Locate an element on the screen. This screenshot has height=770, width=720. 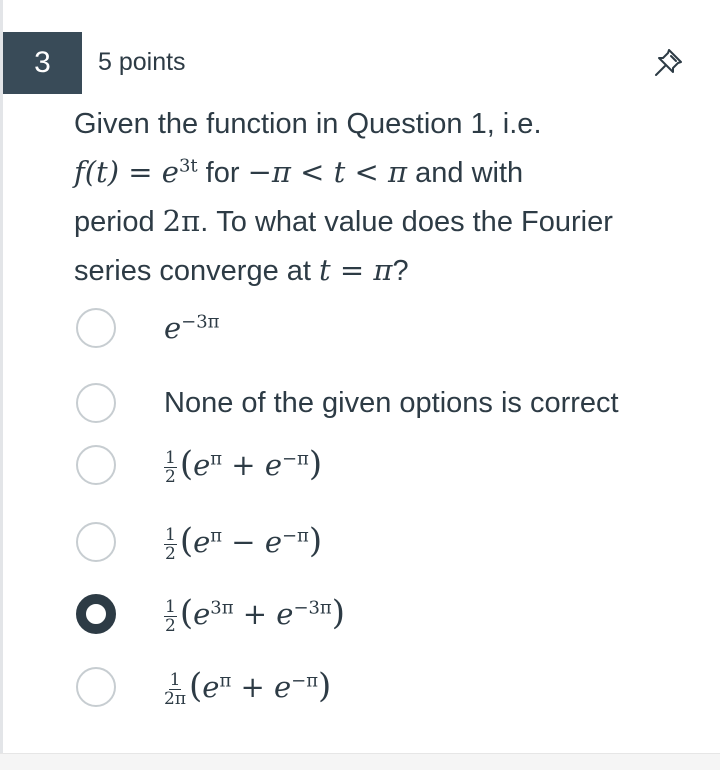
evaluation-point: t = π is located at coordinates (356, 270).